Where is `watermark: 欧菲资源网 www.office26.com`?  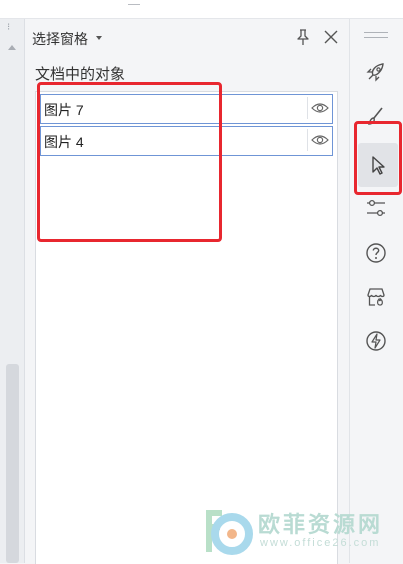
watermark: 欧菲资源网 www.office26.com is located at coordinates (301, 531).